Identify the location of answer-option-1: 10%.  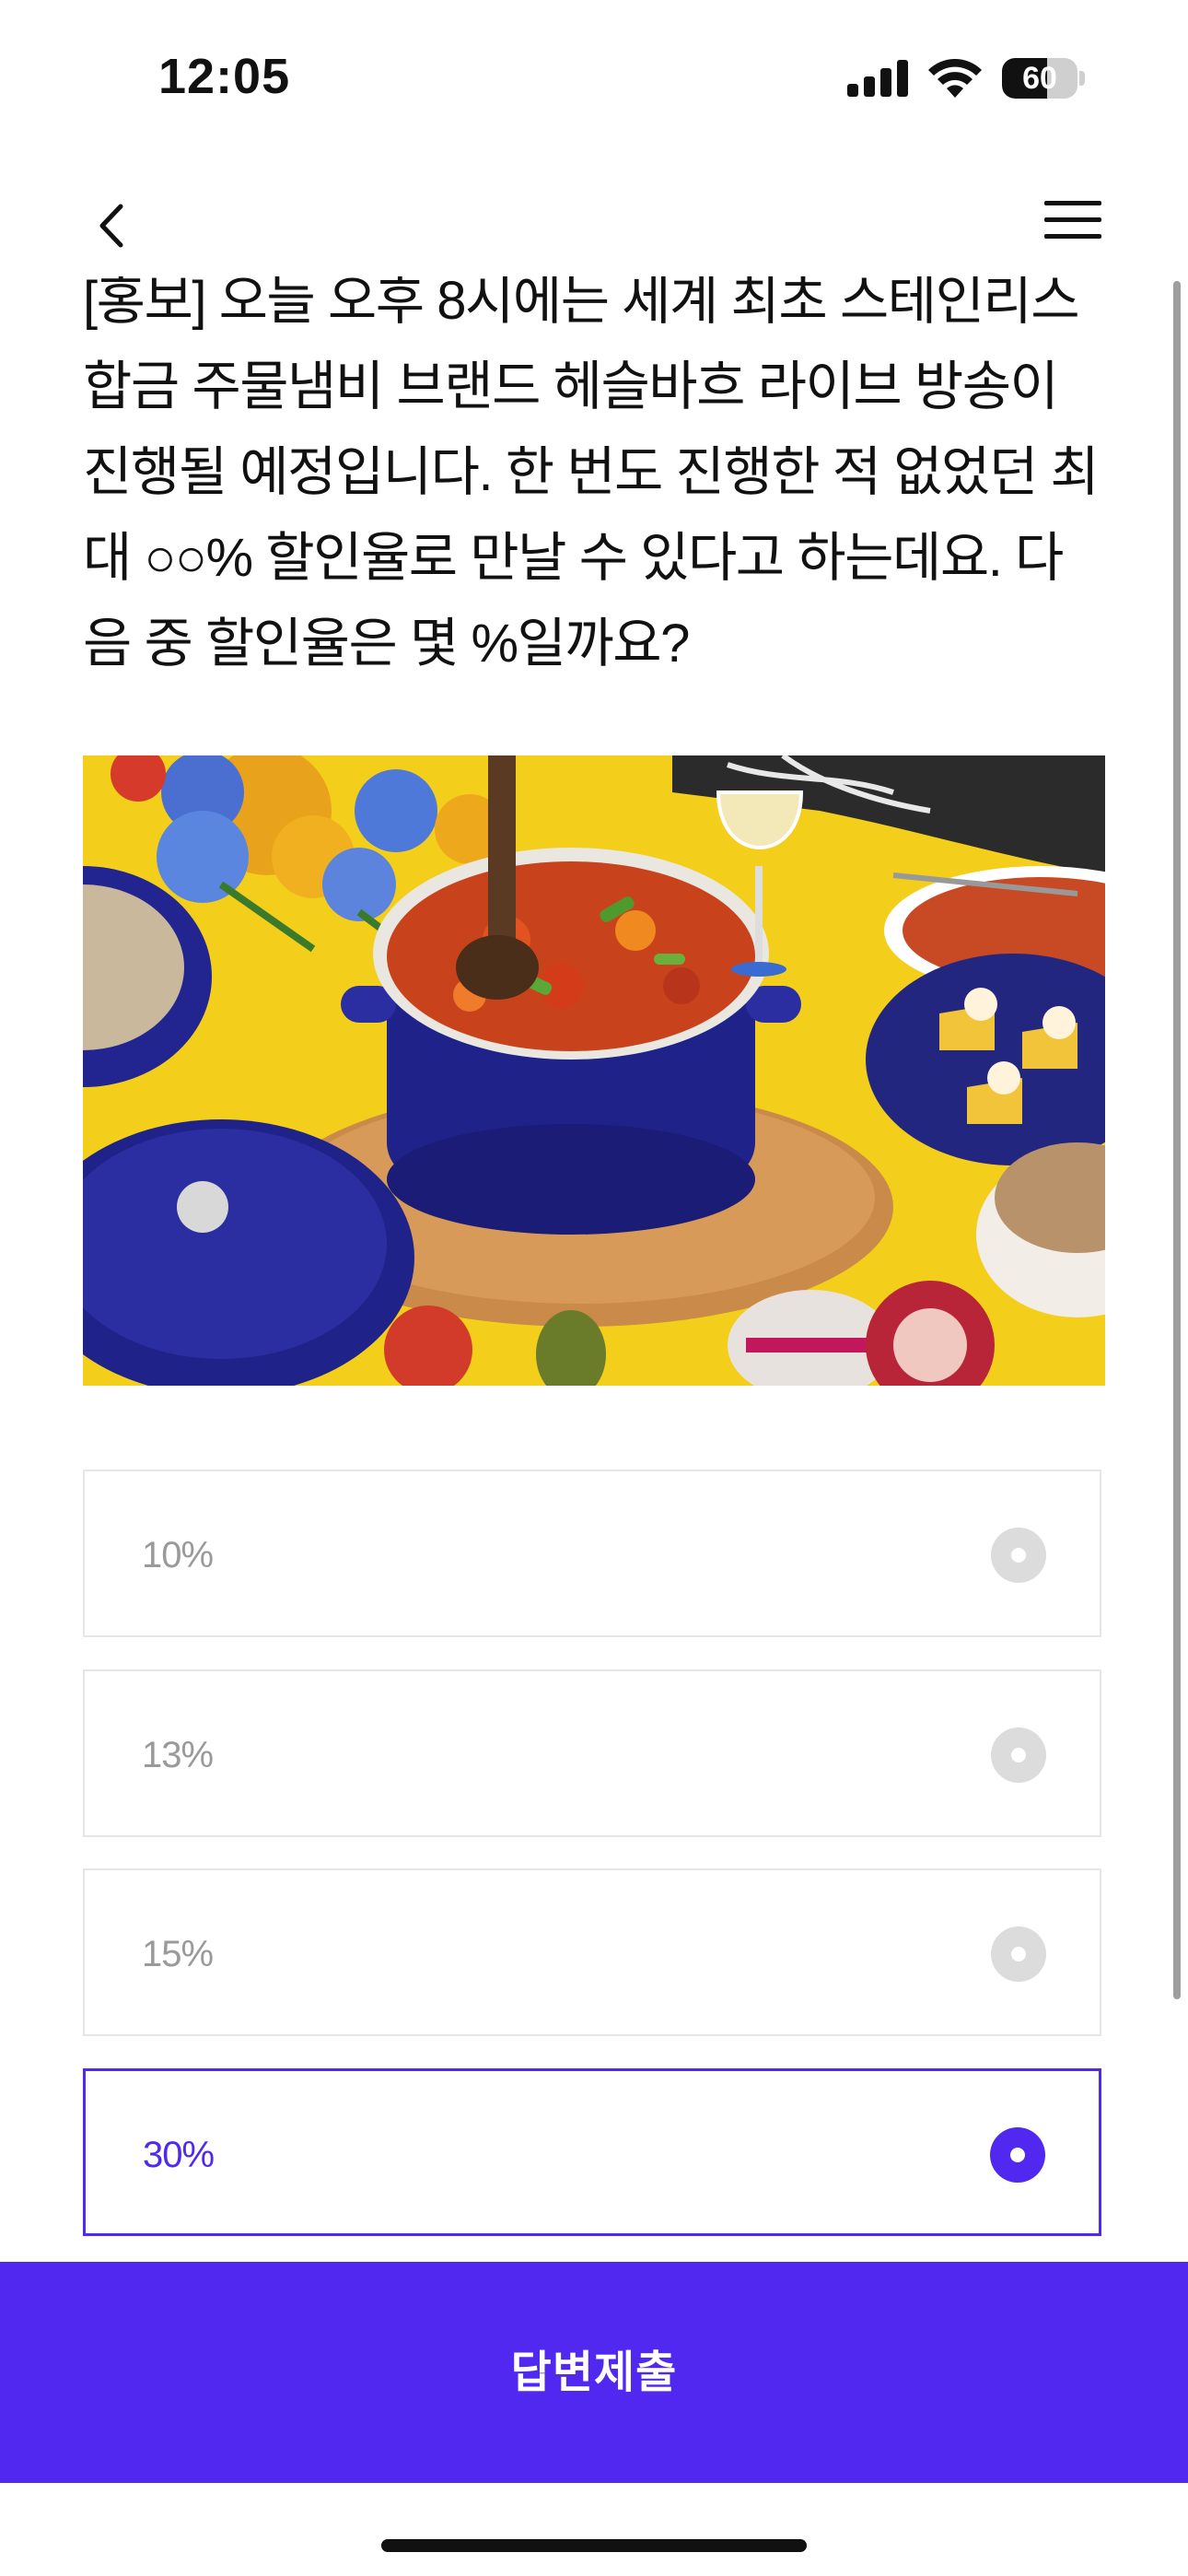
(592, 1553).